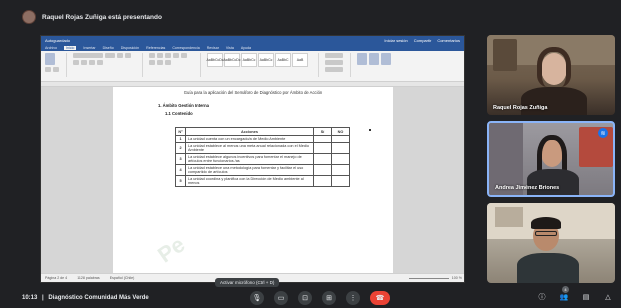 Image resolution: width=621 pixels, height=308 pixels. Describe the element at coordinates (56, 278) in the screenshot. I see `status-page: Página 2 de 4` at that location.